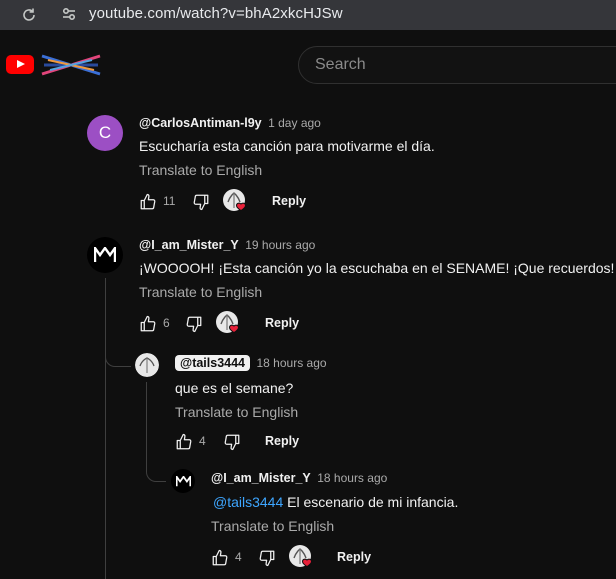  What do you see at coordinates (169, 201) in the screenshot?
I see `like-count: 11` at bounding box center [169, 201].